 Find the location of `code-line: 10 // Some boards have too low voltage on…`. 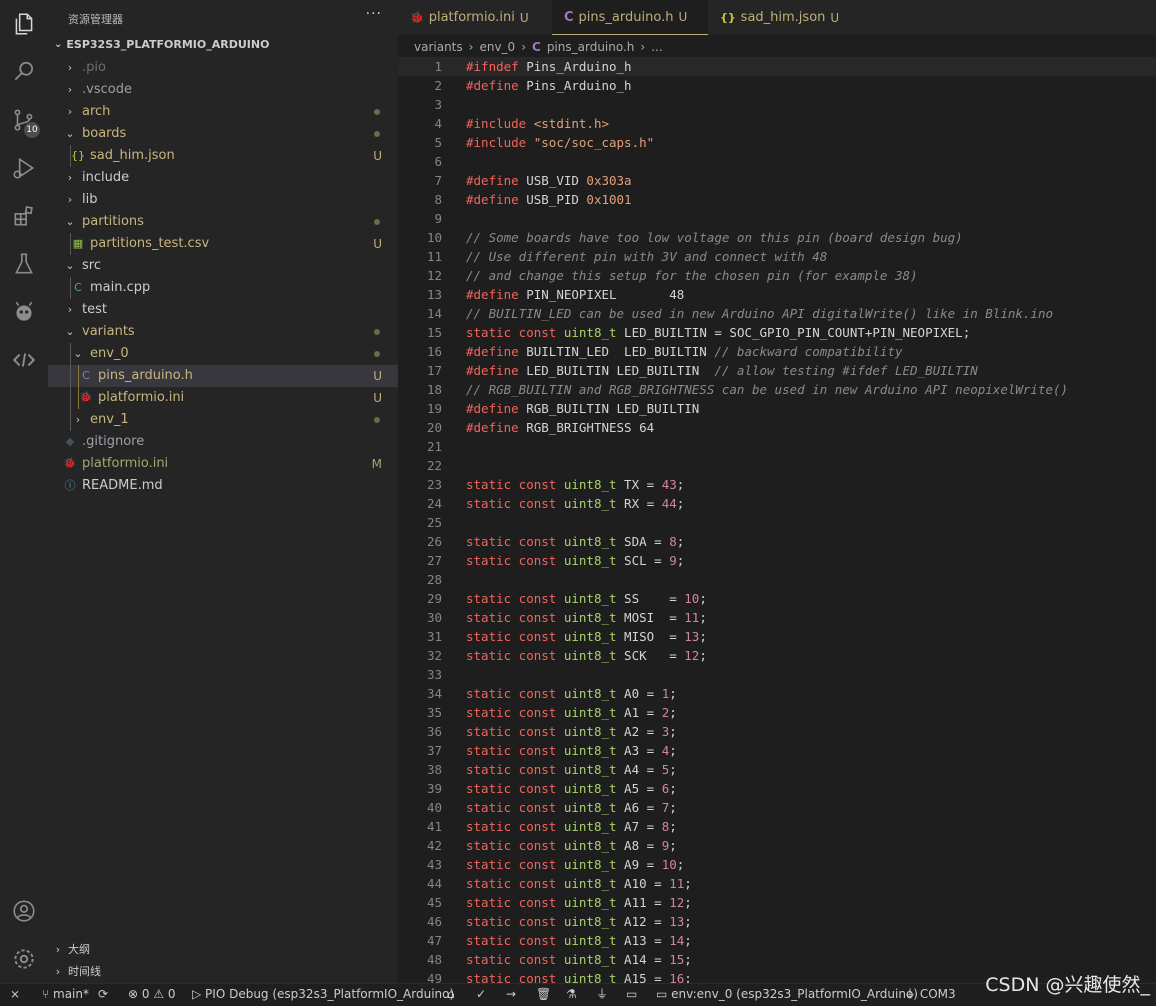

code-line: 10 // Some boards have too low voltage on… is located at coordinates (777, 237).